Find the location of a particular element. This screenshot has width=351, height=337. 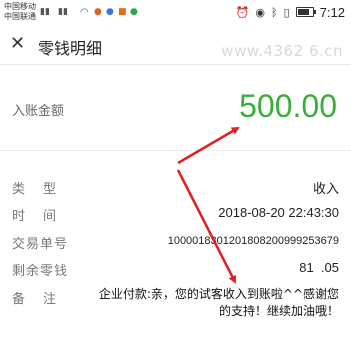

time-label: 时间 is located at coordinates (43, 216).